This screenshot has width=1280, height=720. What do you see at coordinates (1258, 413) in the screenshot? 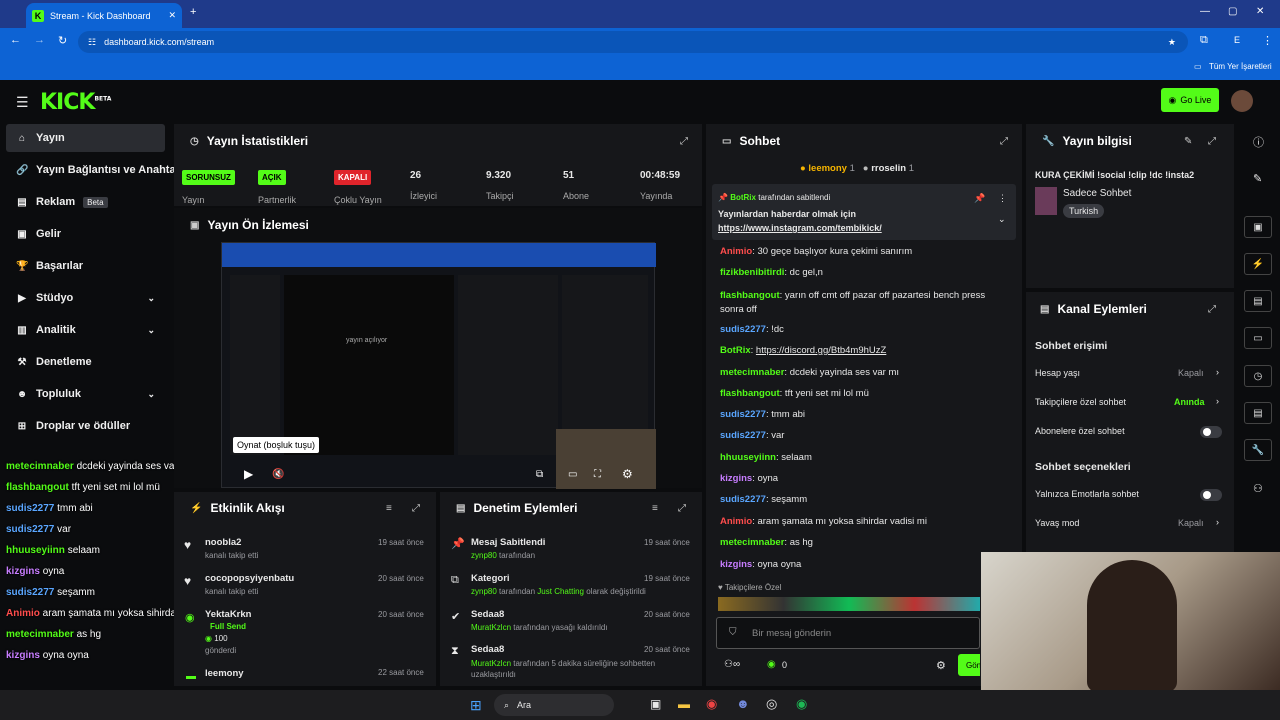
I see `rail-channel-button: ▤` at bounding box center [1258, 413].